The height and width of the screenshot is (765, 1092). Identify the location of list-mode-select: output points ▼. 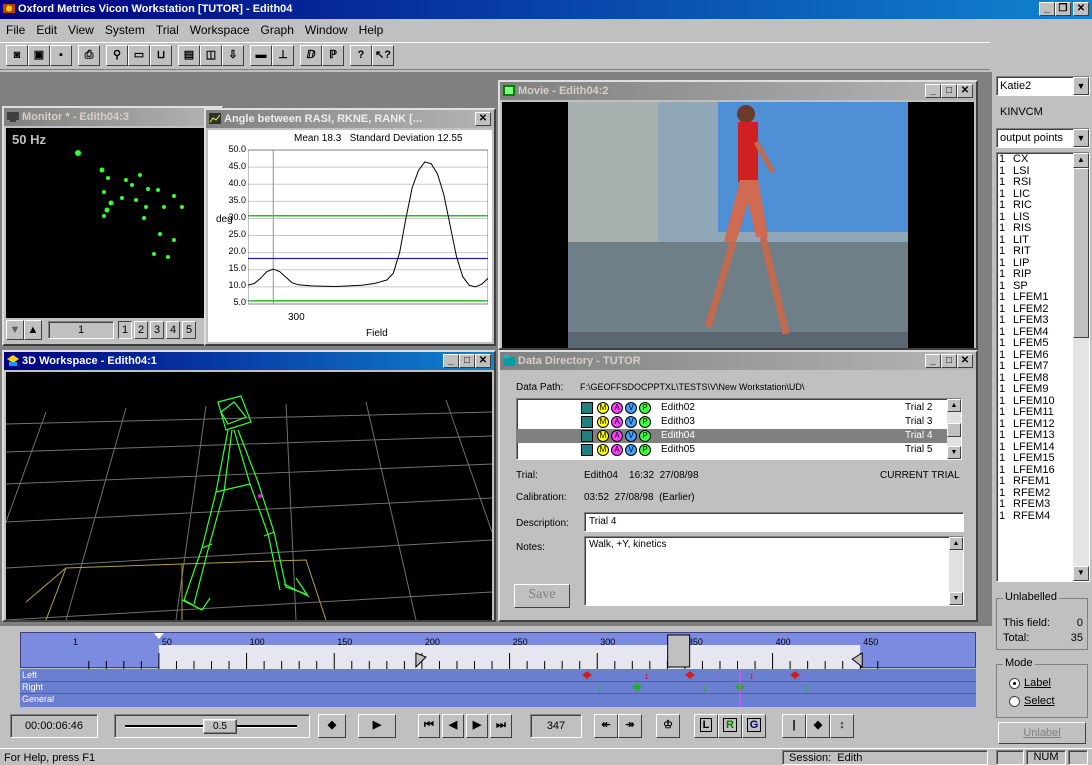
(1043, 138).